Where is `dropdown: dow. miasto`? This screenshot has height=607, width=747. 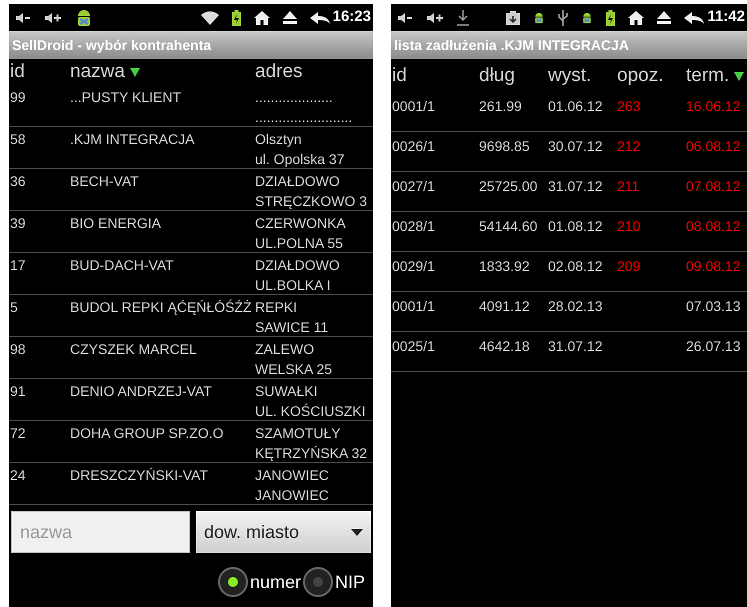 dropdown: dow. miasto is located at coordinates (283, 532).